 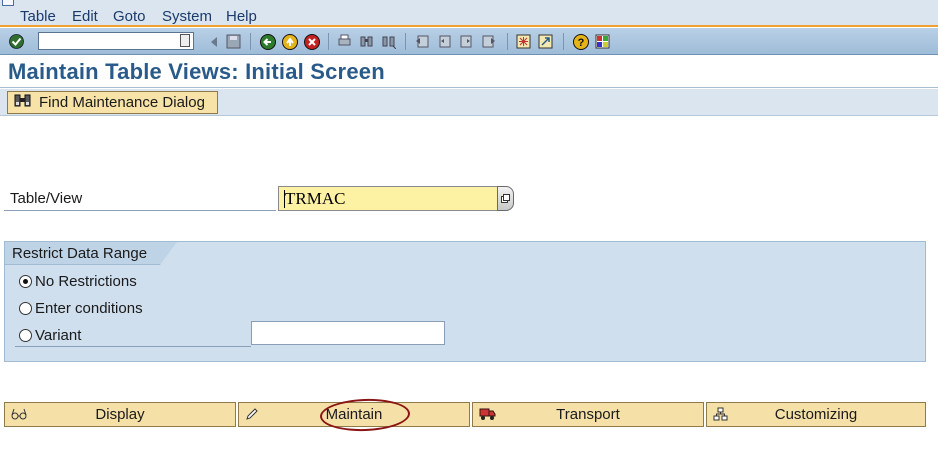 What do you see at coordinates (466, 41) in the screenshot?
I see `next-page-icon` at bounding box center [466, 41].